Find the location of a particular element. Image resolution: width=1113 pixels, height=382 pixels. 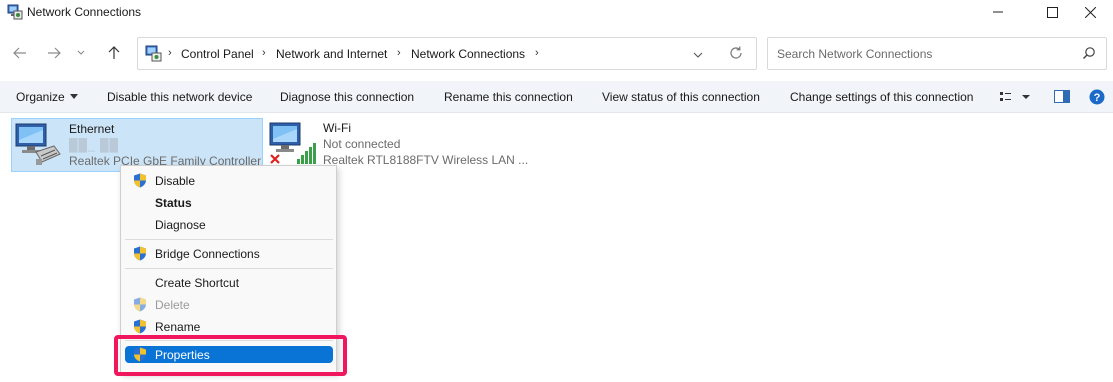

refresh-button is located at coordinates (736, 54).